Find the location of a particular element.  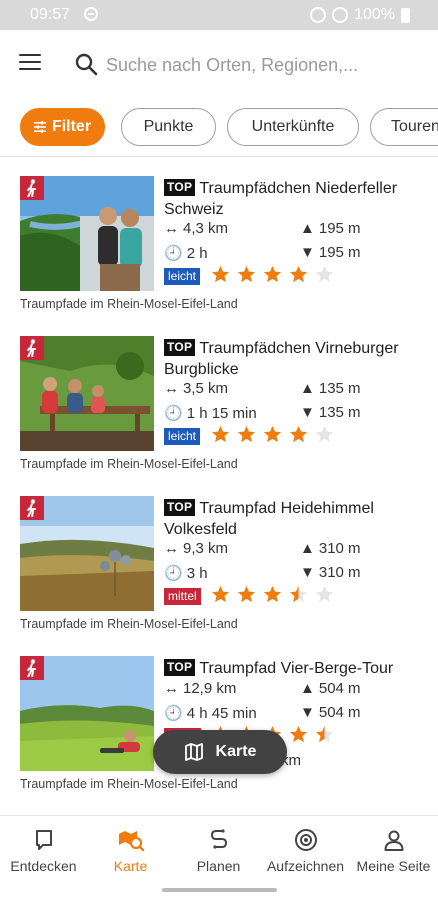

nav-planen: Planen is located at coordinates (218, 851).